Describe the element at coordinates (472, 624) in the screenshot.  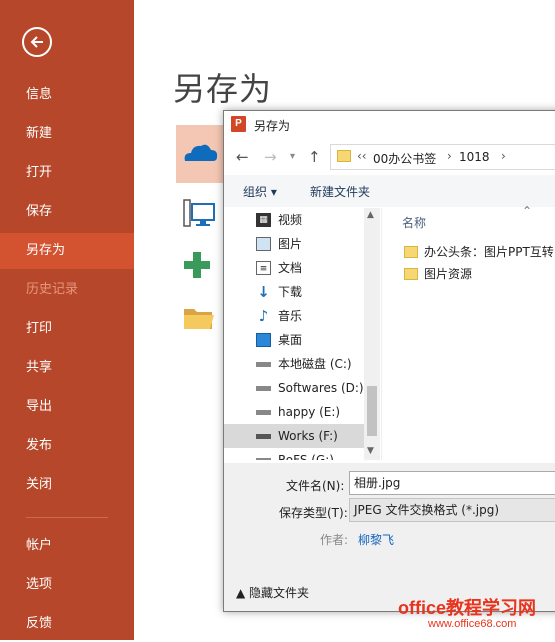
I see `watermark-url: www.office68.com` at that location.